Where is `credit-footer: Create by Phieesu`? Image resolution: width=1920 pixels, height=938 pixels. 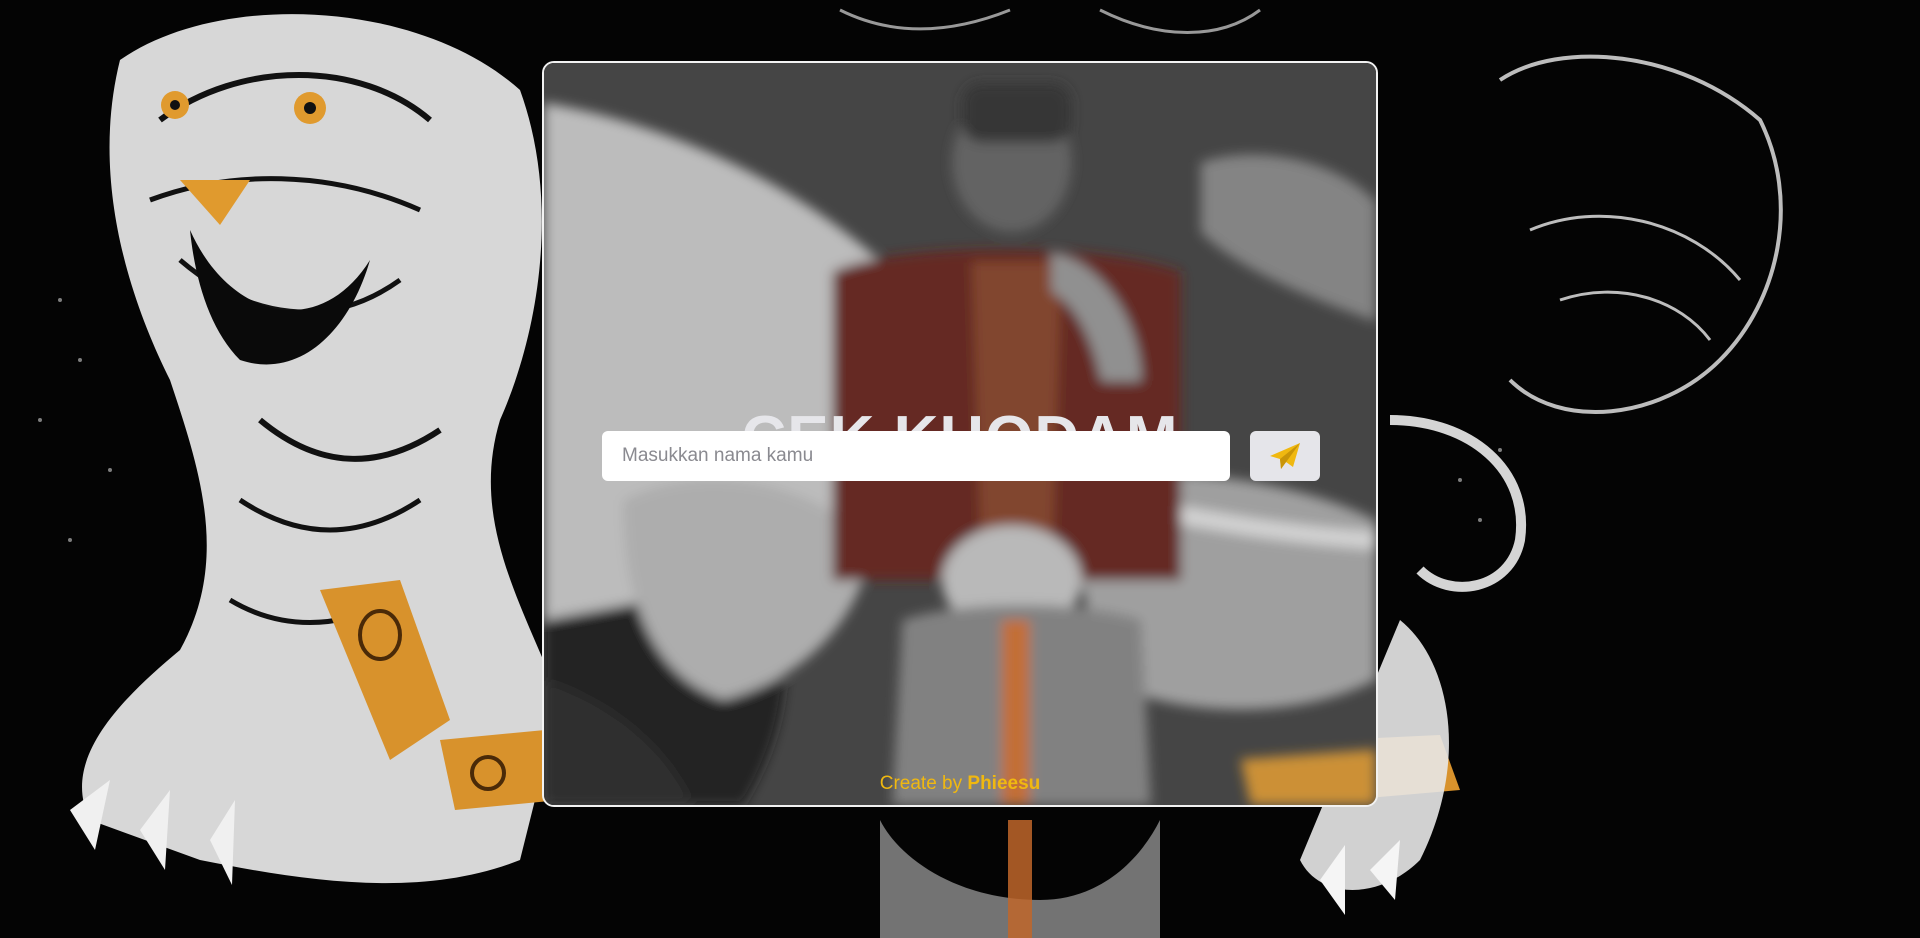
credit-footer: Create by Phieesu is located at coordinates (960, 784).